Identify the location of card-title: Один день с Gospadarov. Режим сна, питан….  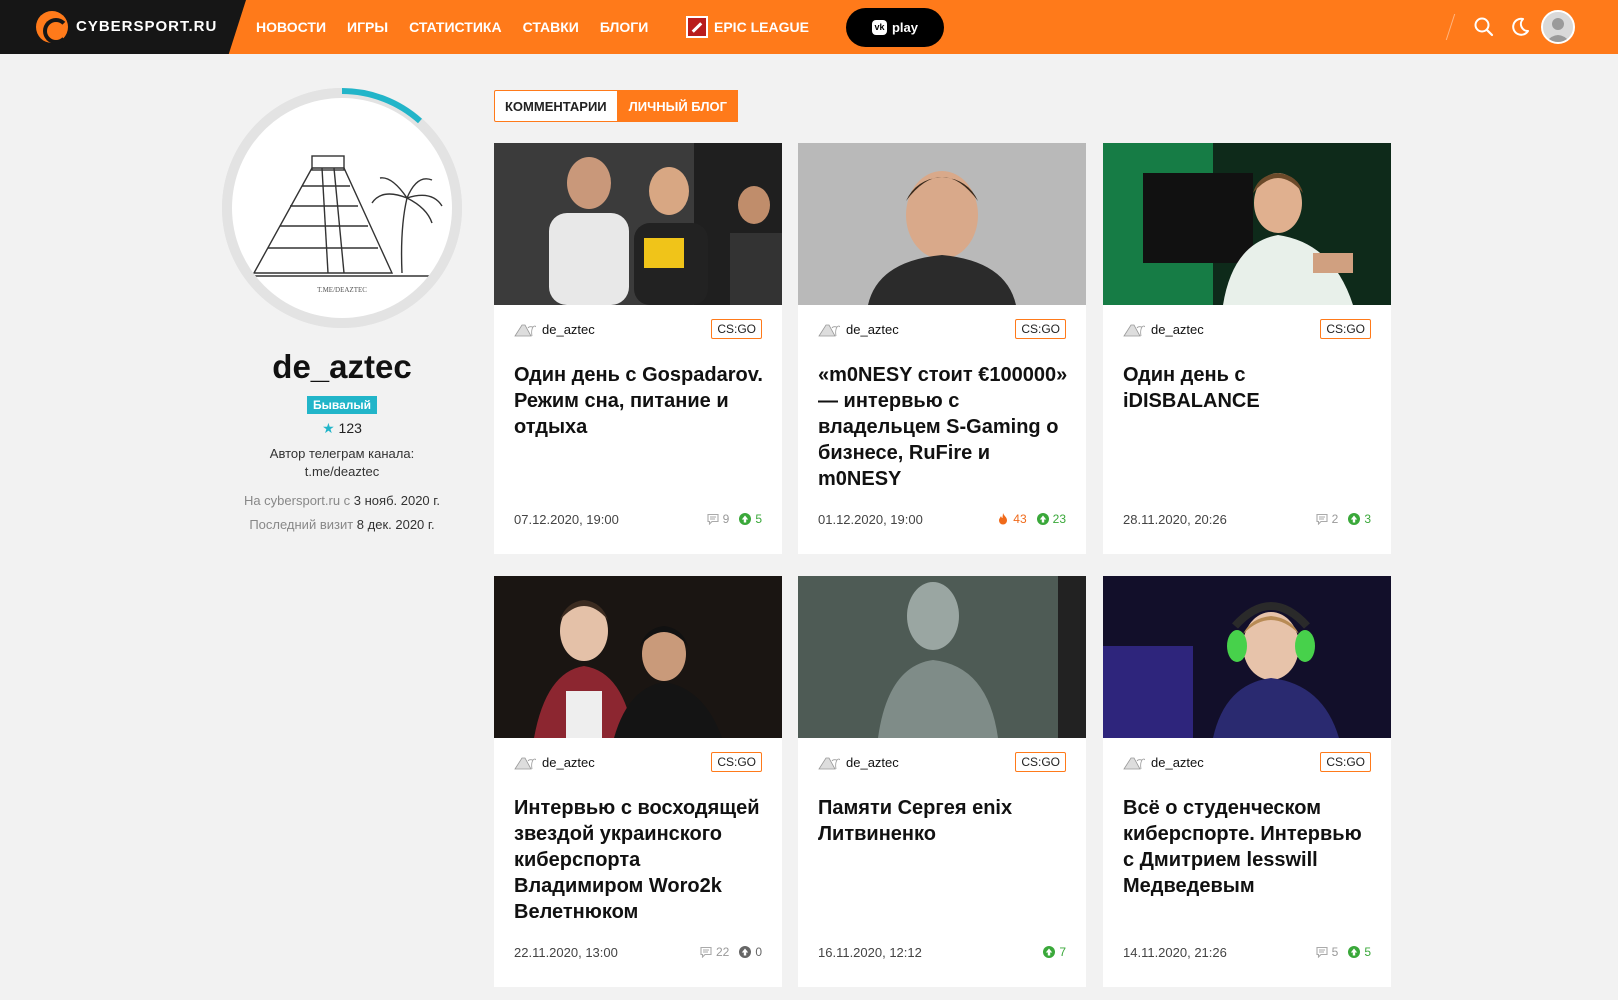
(640, 401).